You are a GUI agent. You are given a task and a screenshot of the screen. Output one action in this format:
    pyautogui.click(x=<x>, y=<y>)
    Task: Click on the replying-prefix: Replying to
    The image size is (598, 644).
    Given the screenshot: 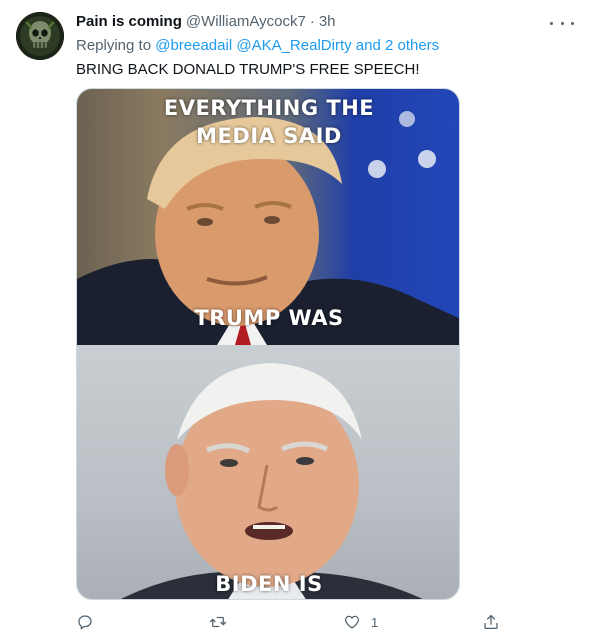 What is the action you would take?
    pyautogui.click(x=116, y=45)
    